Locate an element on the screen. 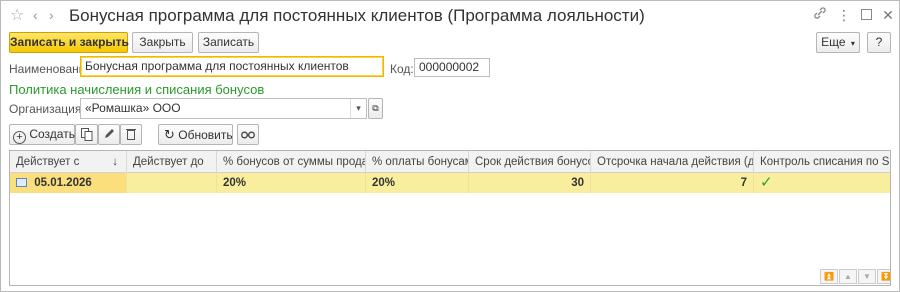 Image resolution: width=900 pixels, height=292 pixels. refresh-button: ↻ Обновить is located at coordinates (195, 134).